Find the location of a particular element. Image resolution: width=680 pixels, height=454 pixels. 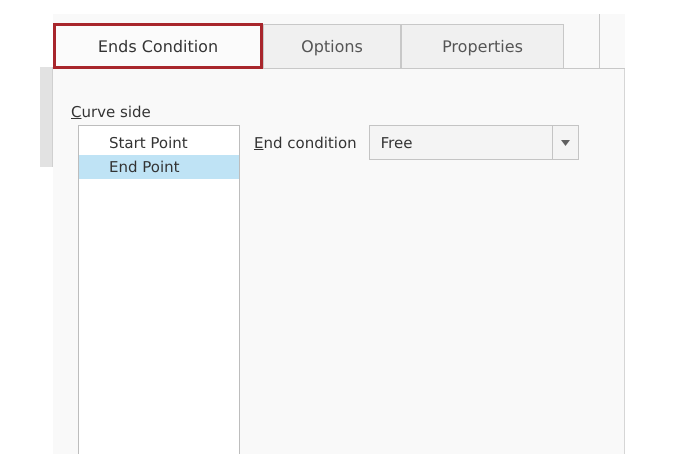

list-item: End Point is located at coordinates (159, 167).